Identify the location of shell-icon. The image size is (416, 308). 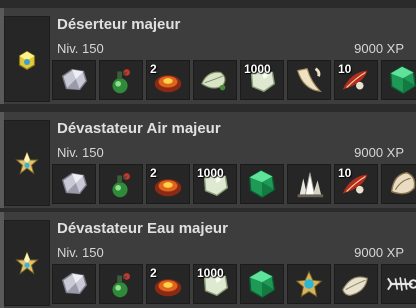
(403, 183).